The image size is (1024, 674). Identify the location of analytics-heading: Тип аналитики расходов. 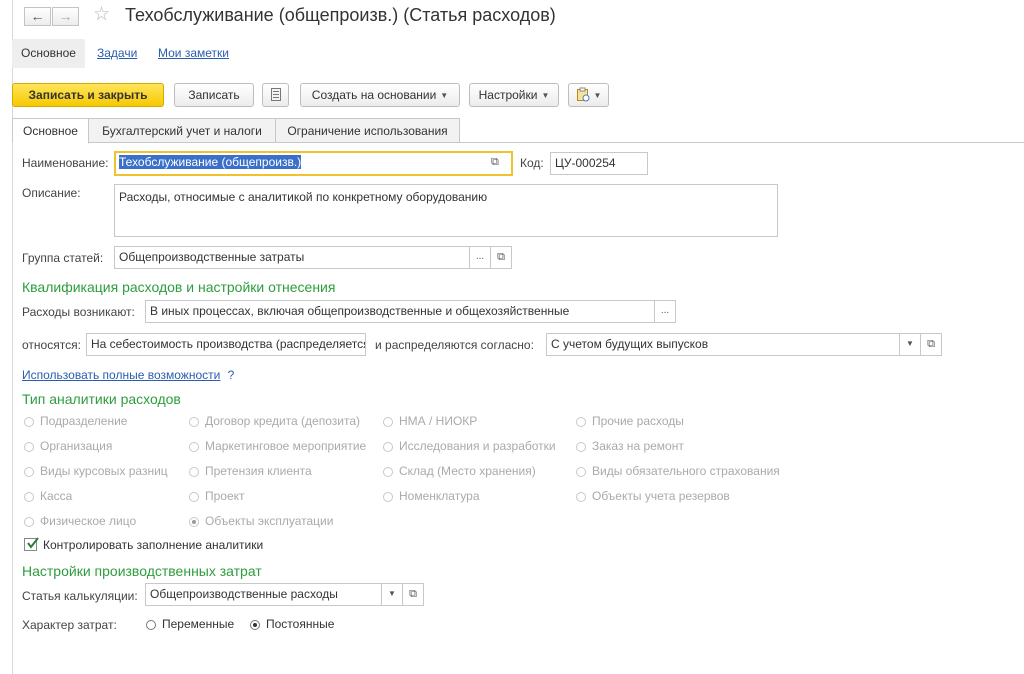
(101, 399).